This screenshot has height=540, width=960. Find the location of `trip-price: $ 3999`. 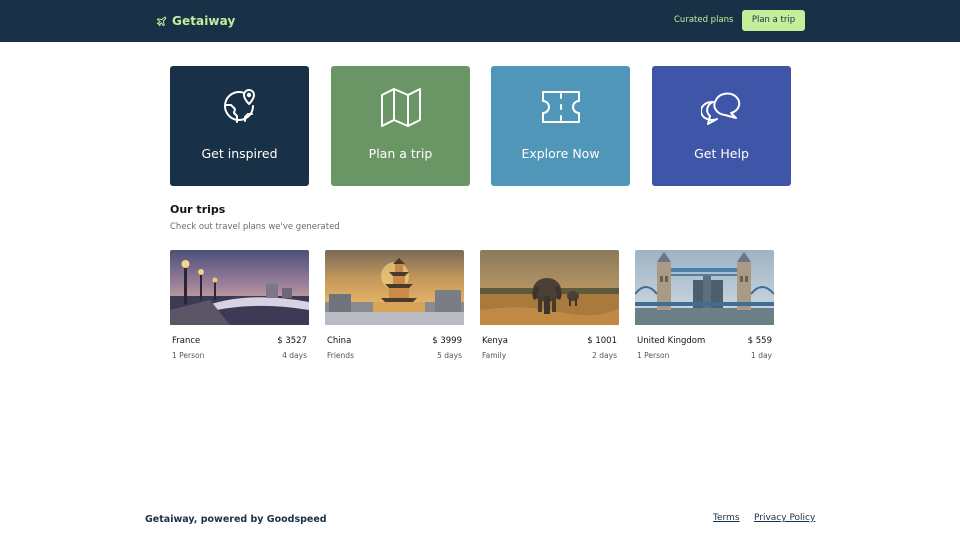

trip-price: $ 3999 is located at coordinates (447, 341).